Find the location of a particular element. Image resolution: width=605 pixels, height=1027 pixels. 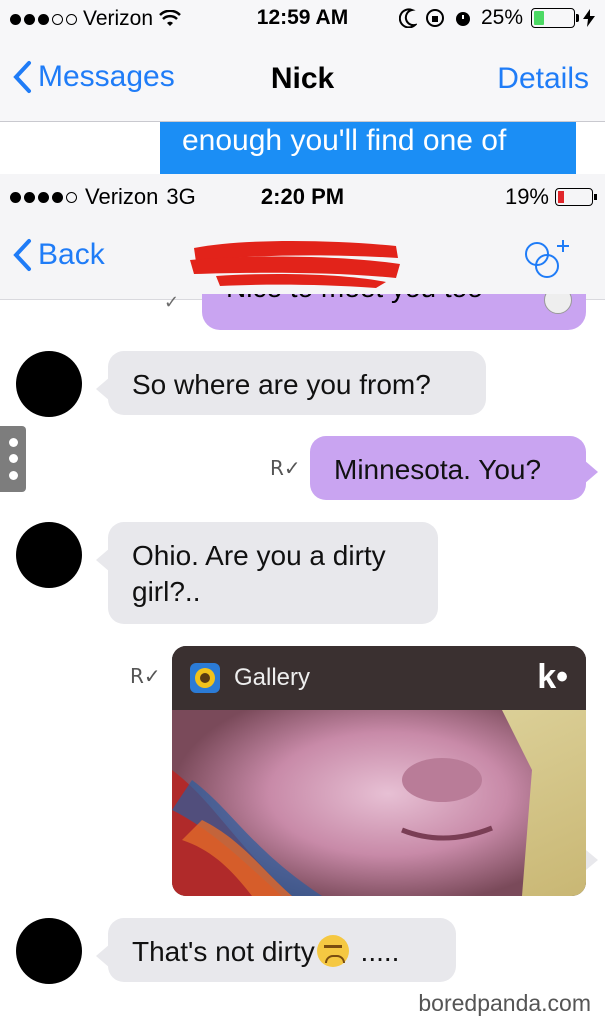

rotation-lock-icon is located at coordinates (434, 18).